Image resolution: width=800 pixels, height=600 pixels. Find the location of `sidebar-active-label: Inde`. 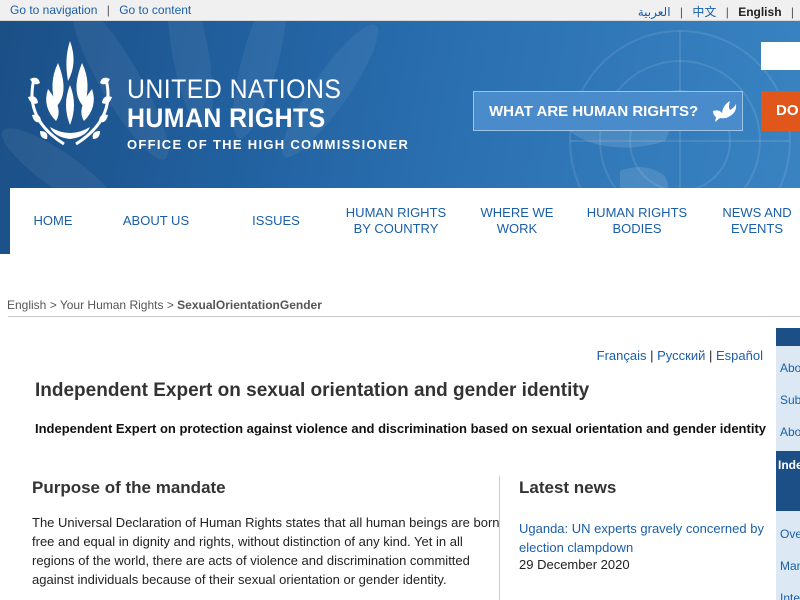

sidebar-active-label: Inde is located at coordinates (789, 465).